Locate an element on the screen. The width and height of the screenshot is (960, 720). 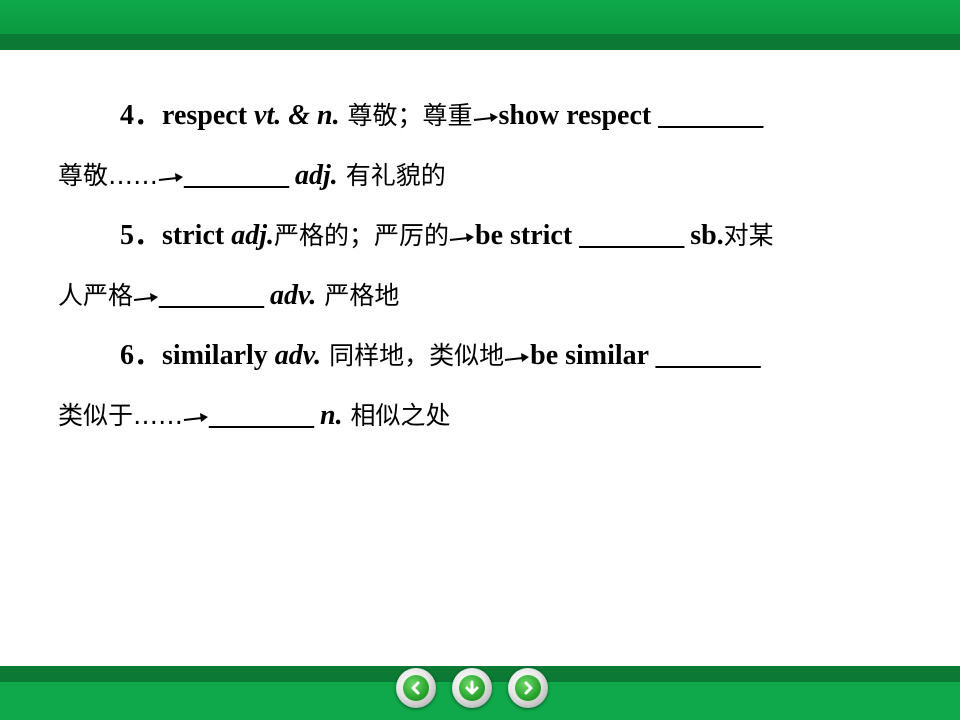
meaning: 人严格 is located at coordinates (96, 295).